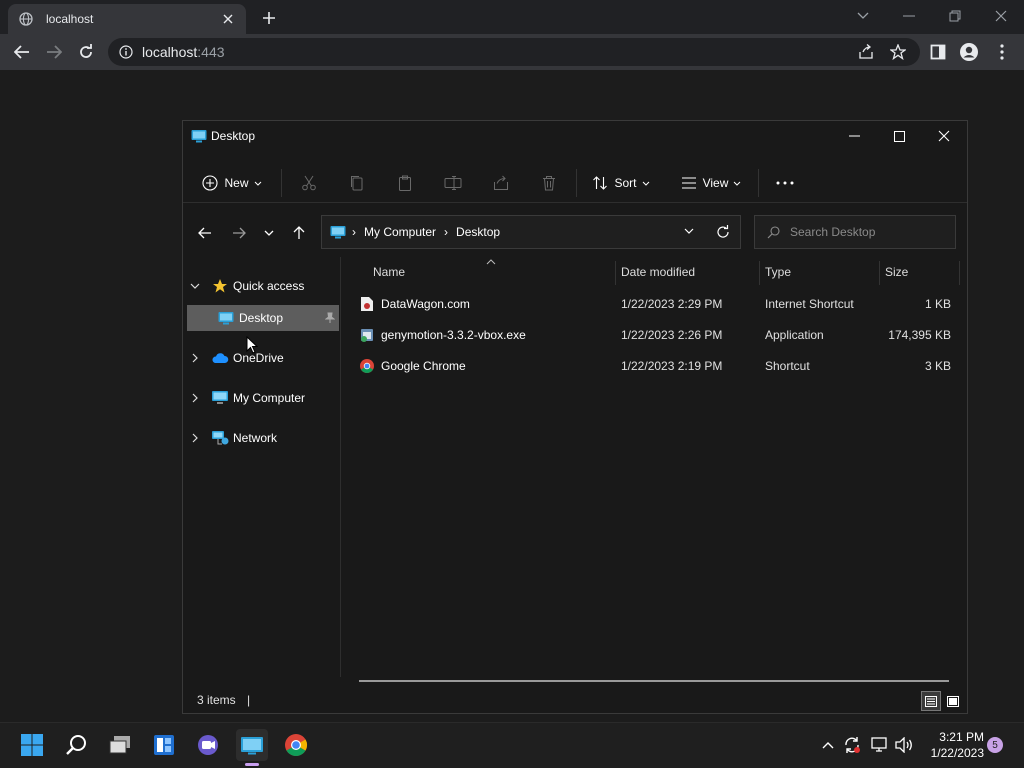  What do you see at coordinates (944, 136) in the screenshot?
I see `close-window-icon` at bounding box center [944, 136].